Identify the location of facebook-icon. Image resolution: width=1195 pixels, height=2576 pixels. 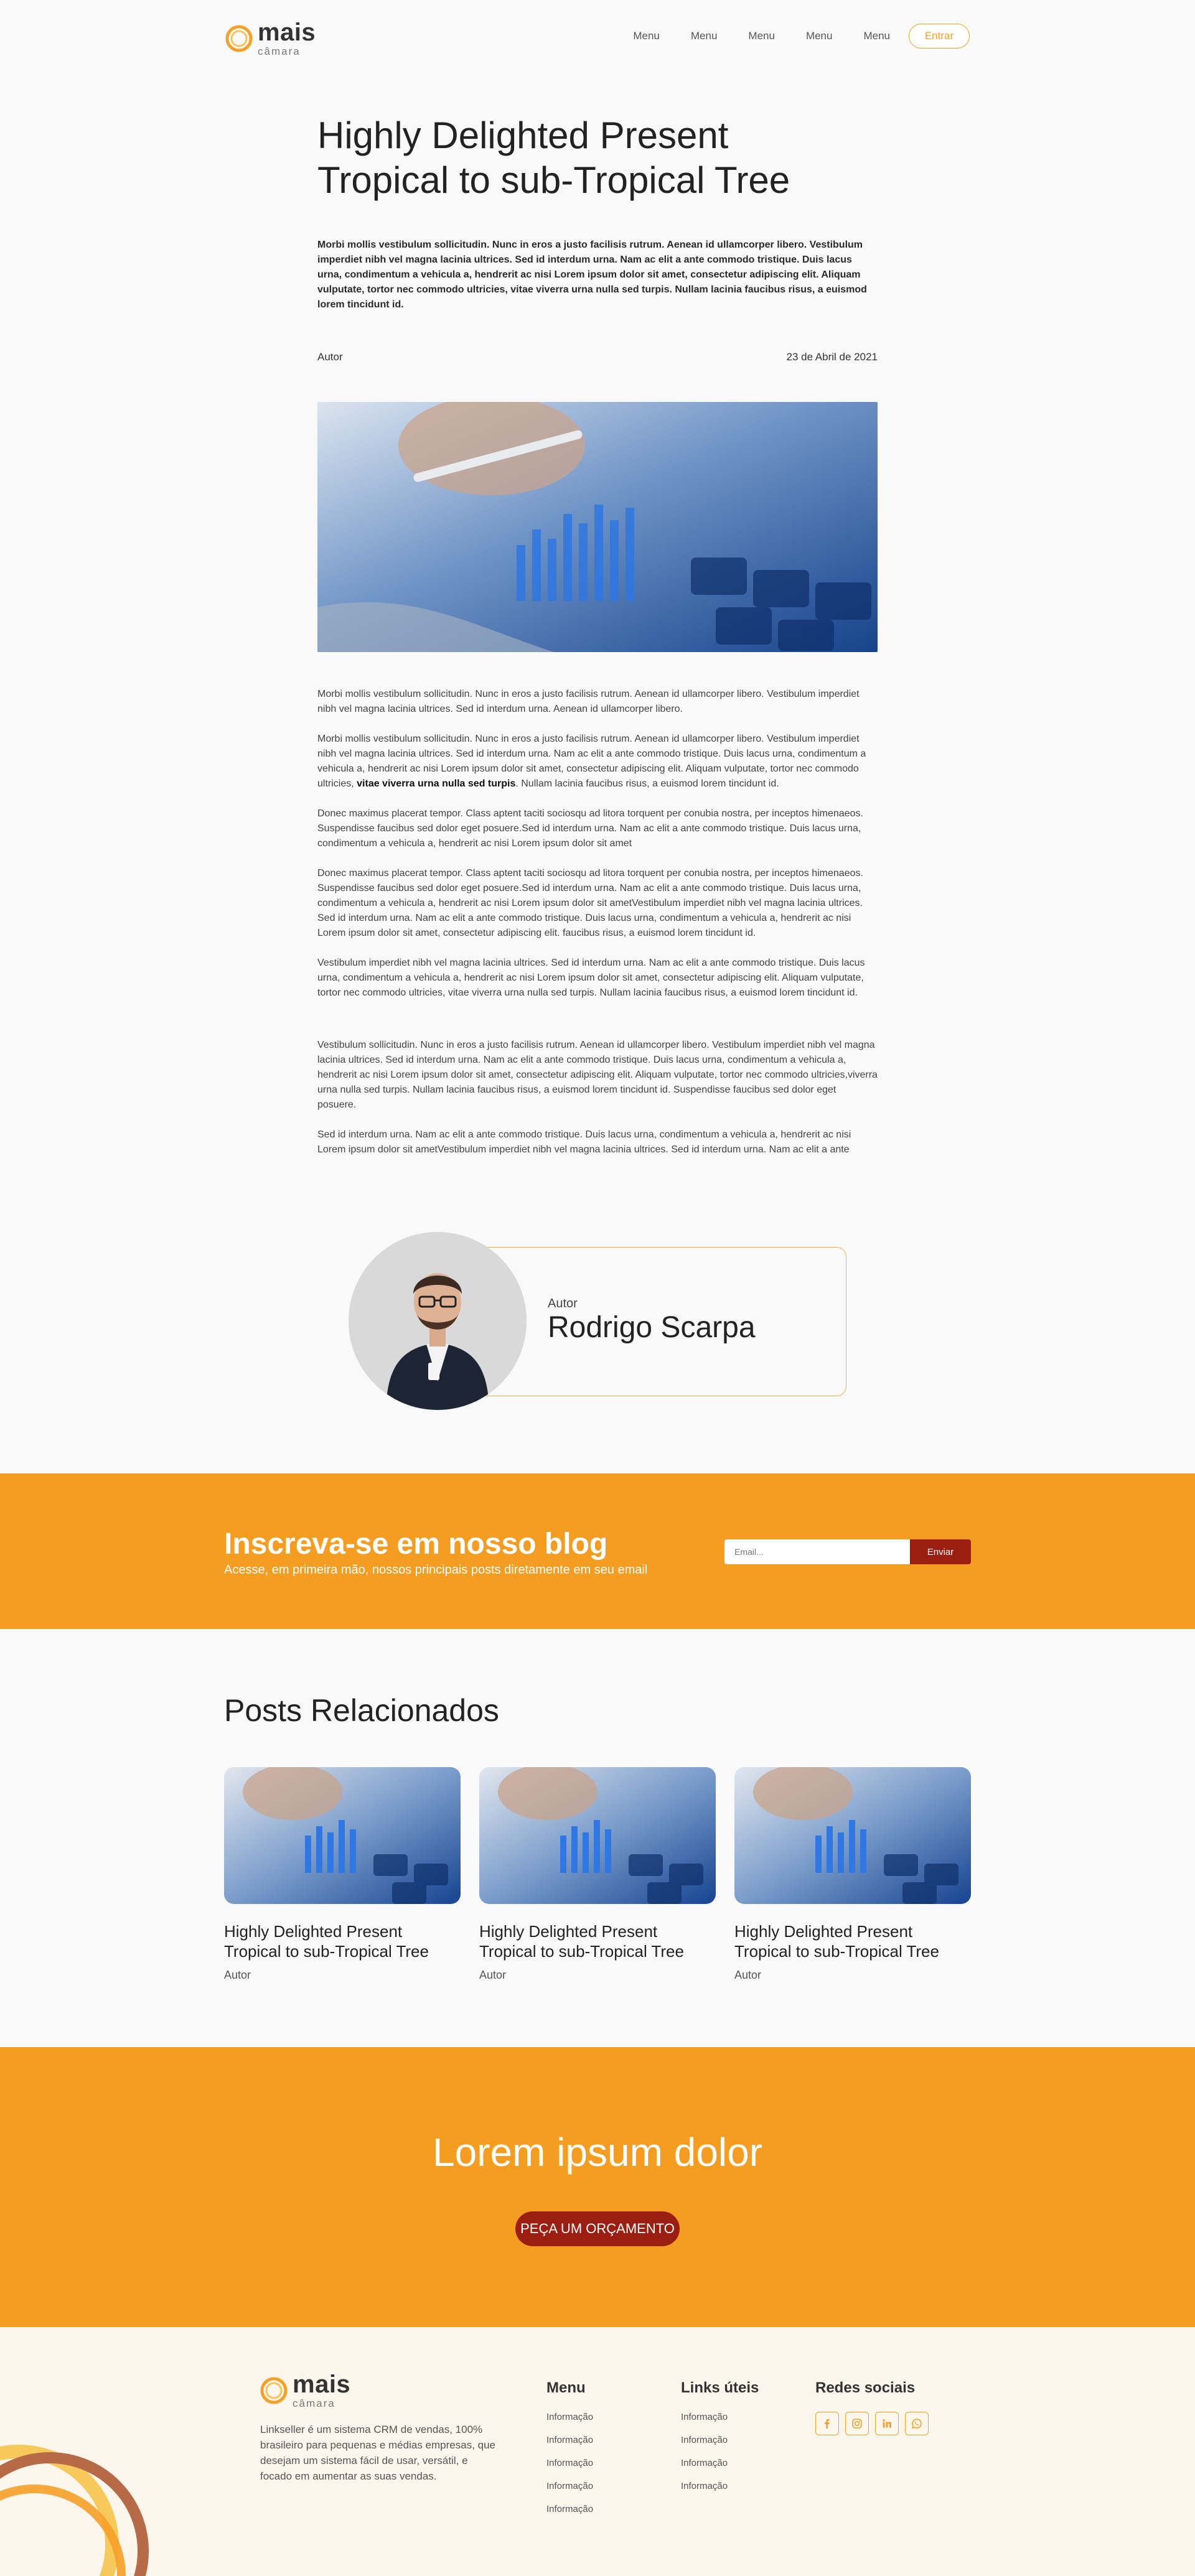
(827, 2423).